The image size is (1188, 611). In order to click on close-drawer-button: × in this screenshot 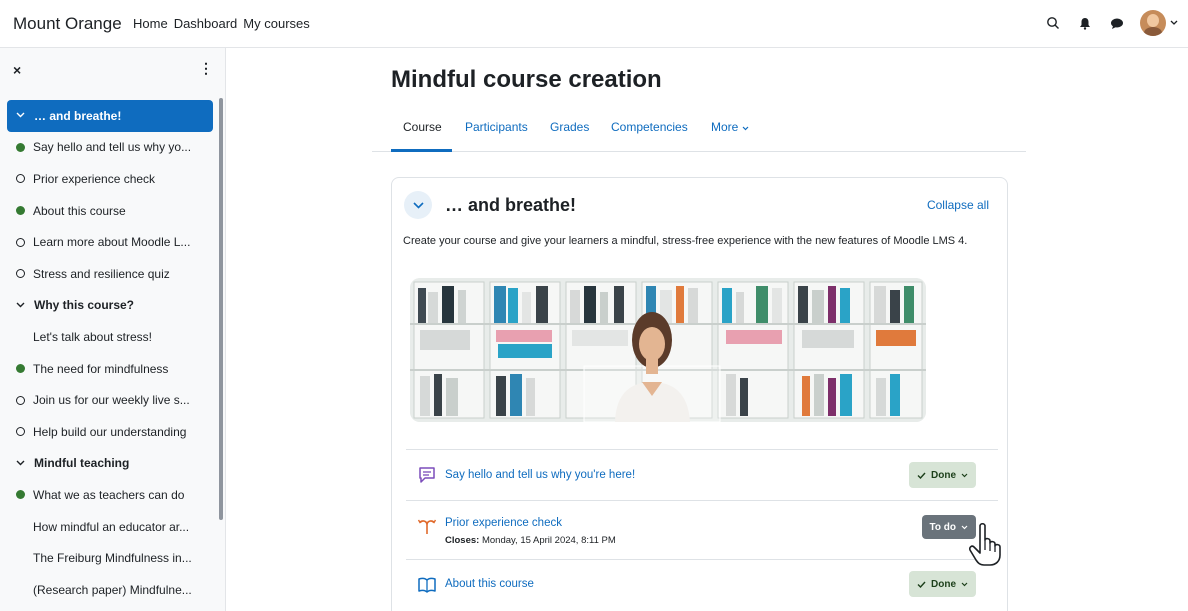, I will do `click(17, 70)`.